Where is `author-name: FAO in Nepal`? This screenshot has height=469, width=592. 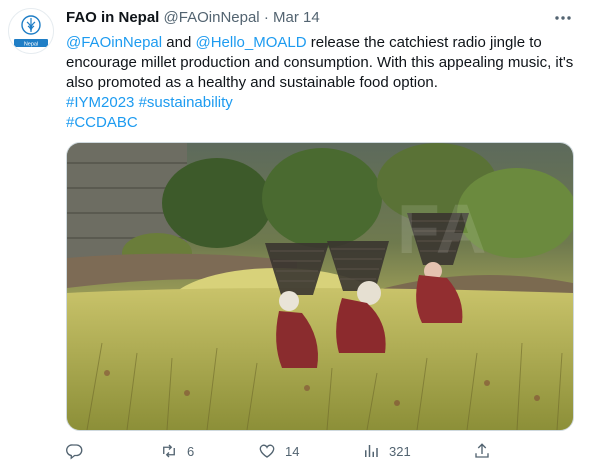
author-name: FAO in Nepal is located at coordinates (112, 17).